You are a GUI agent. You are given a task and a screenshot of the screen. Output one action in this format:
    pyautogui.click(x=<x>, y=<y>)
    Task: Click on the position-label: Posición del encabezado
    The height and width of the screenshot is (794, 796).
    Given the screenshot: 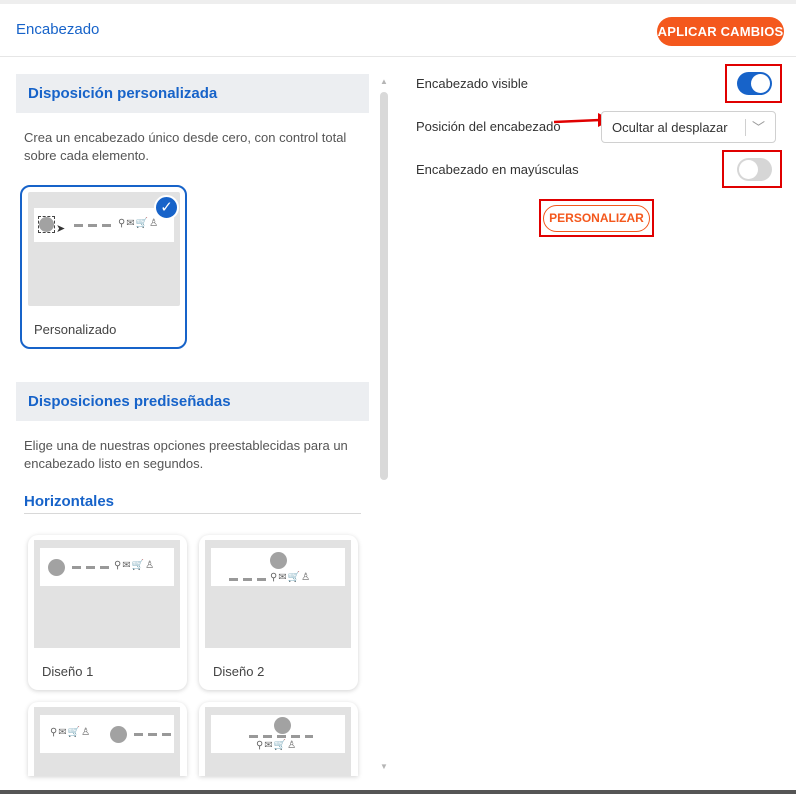 What is the action you would take?
    pyautogui.click(x=488, y=126)
    